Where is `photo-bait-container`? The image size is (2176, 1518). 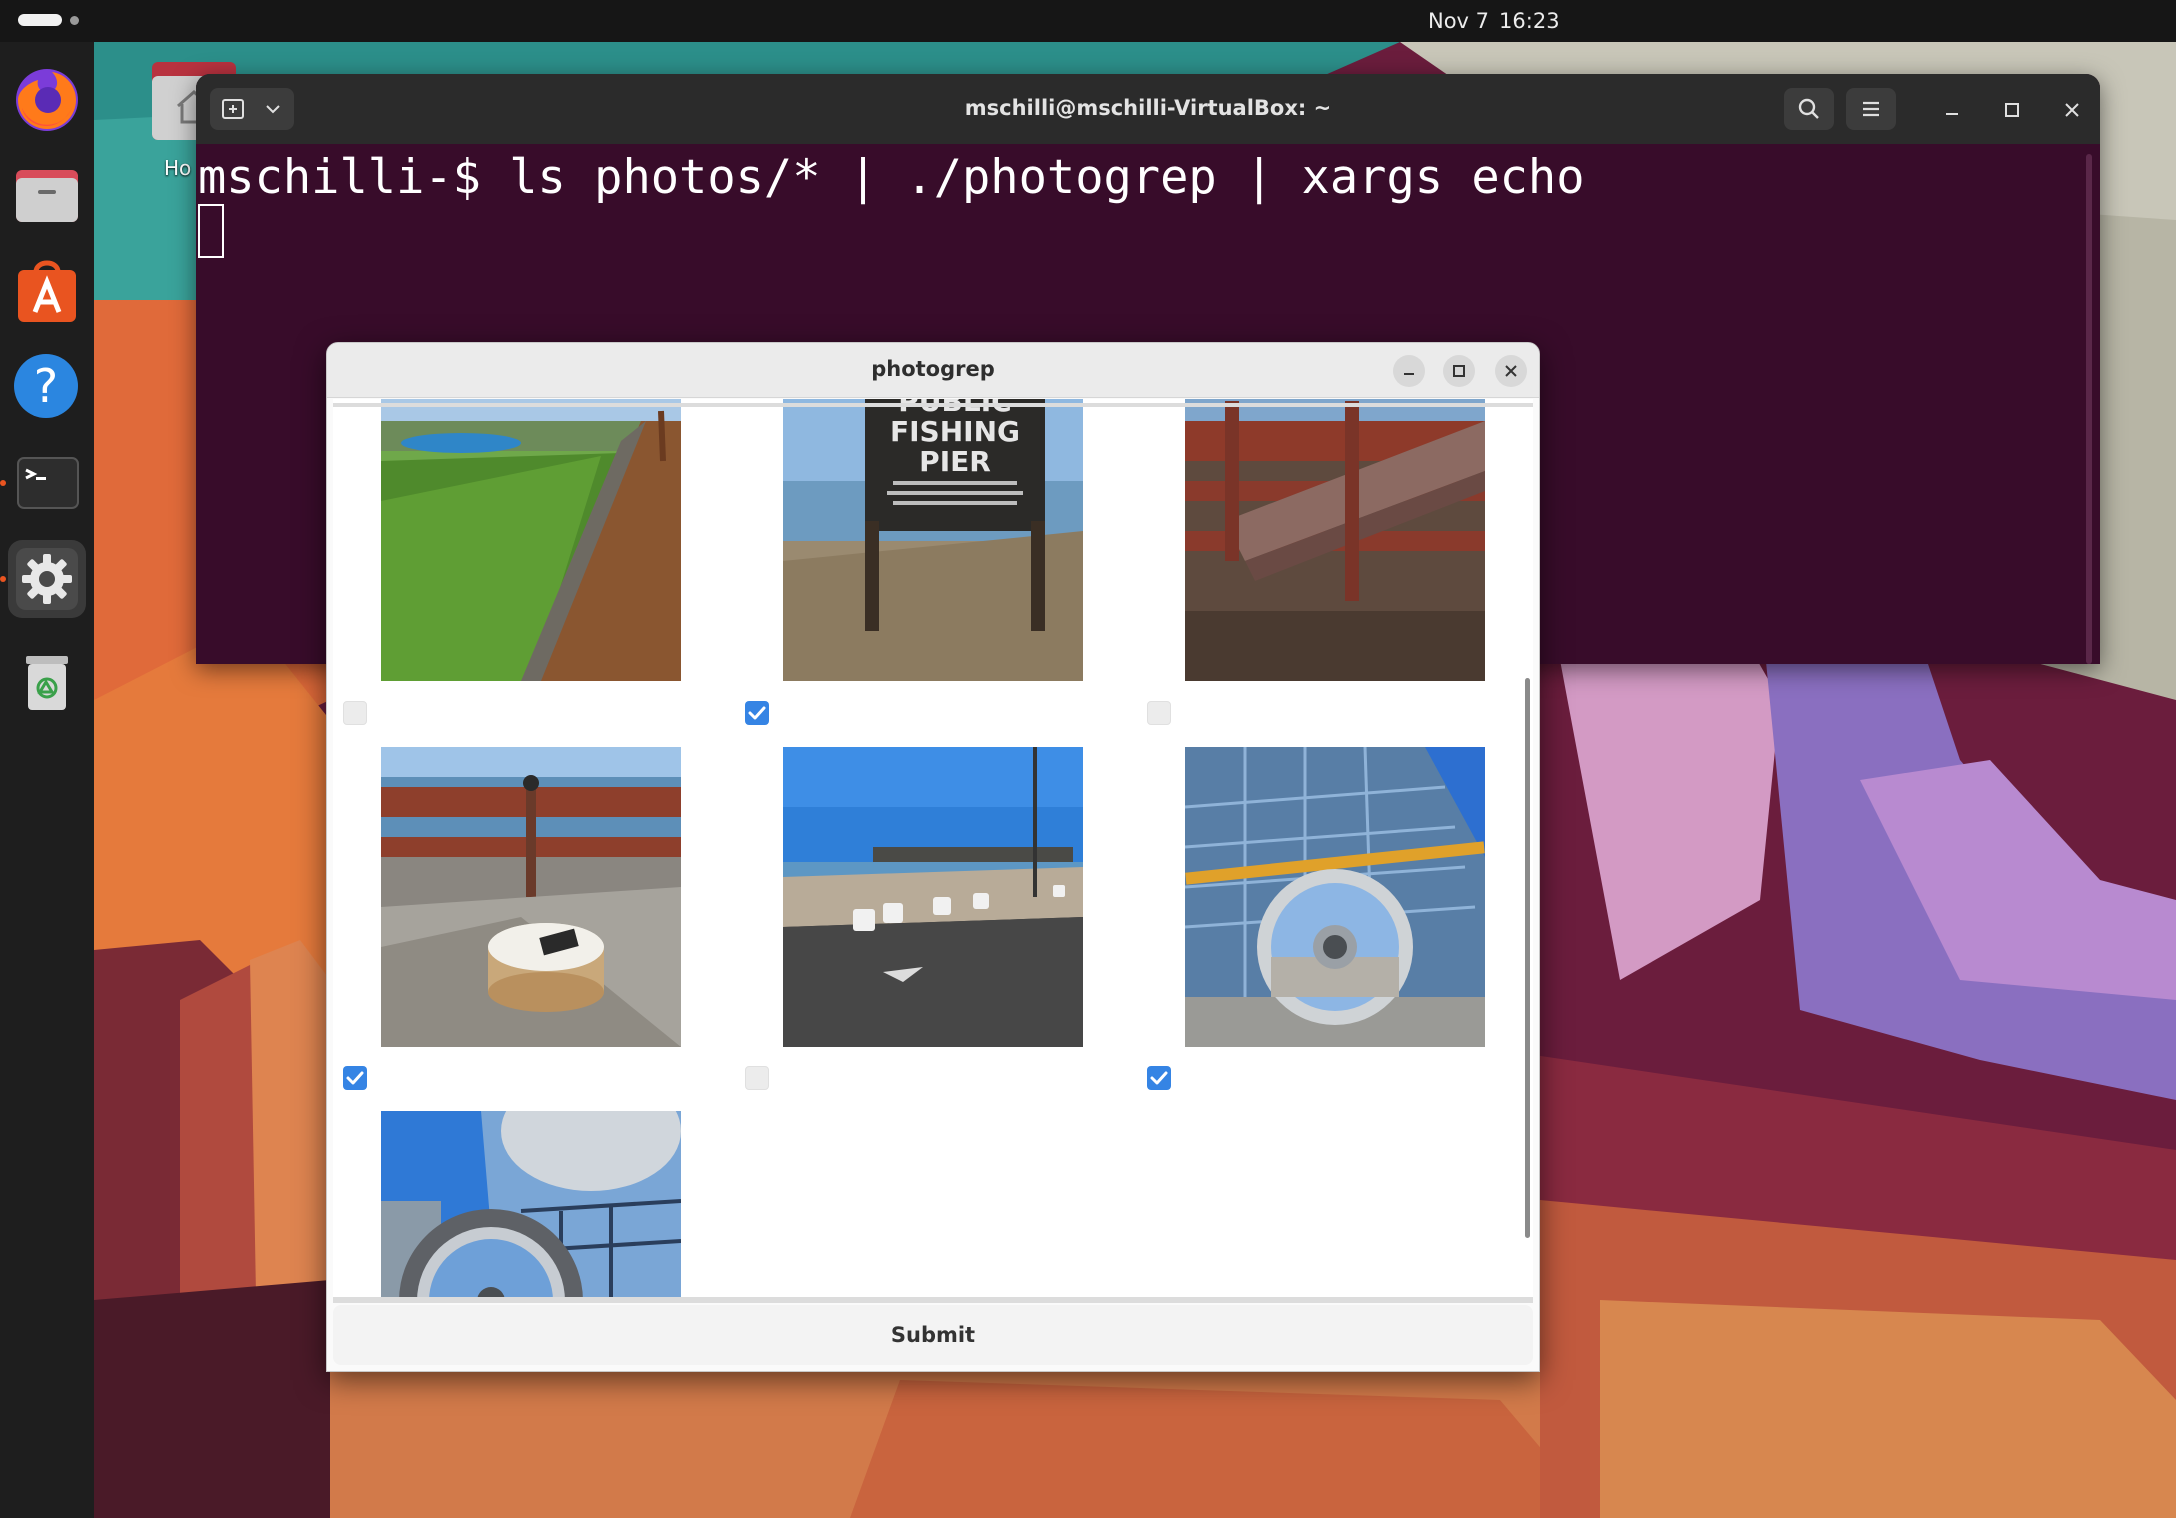 photo-bait-container is located at coordinates (531, 897).